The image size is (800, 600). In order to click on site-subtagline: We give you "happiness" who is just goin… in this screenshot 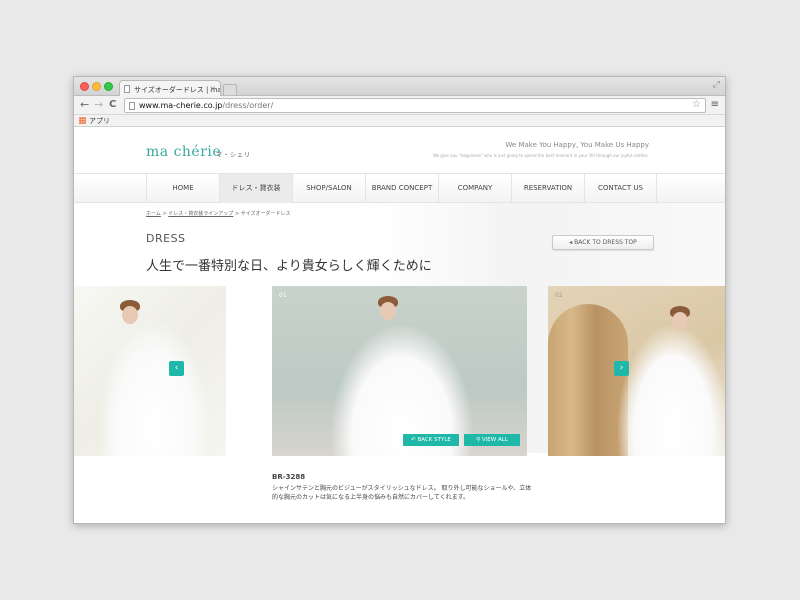, I will do `click(540, 155)`.